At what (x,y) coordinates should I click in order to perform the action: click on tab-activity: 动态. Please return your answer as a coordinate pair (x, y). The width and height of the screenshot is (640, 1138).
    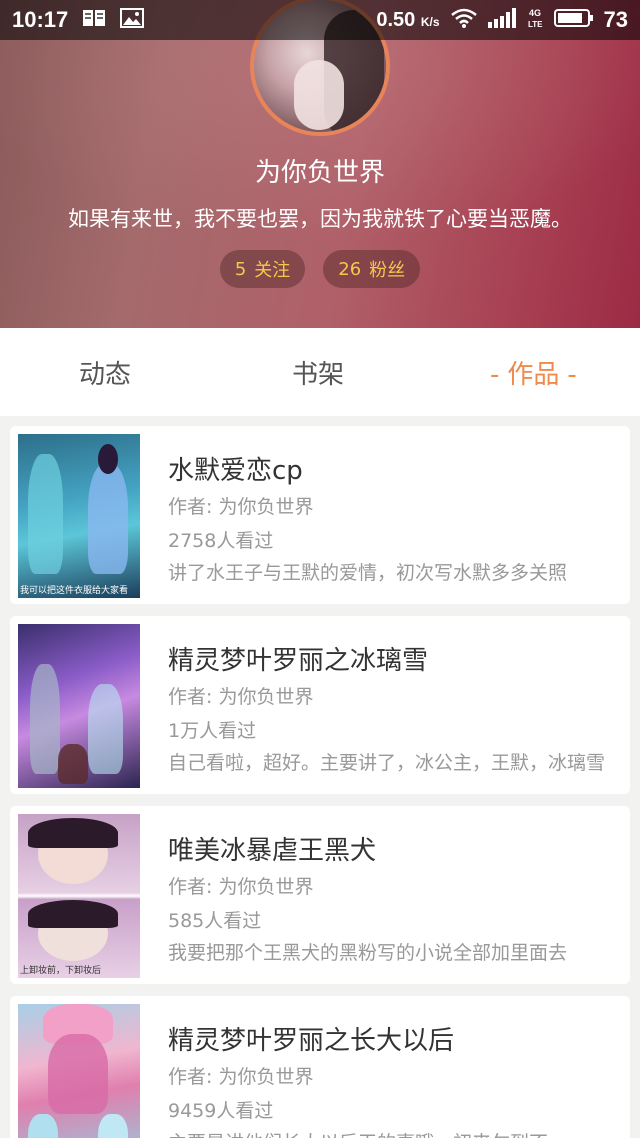
    Looking at the image, I should click on (105, 372).